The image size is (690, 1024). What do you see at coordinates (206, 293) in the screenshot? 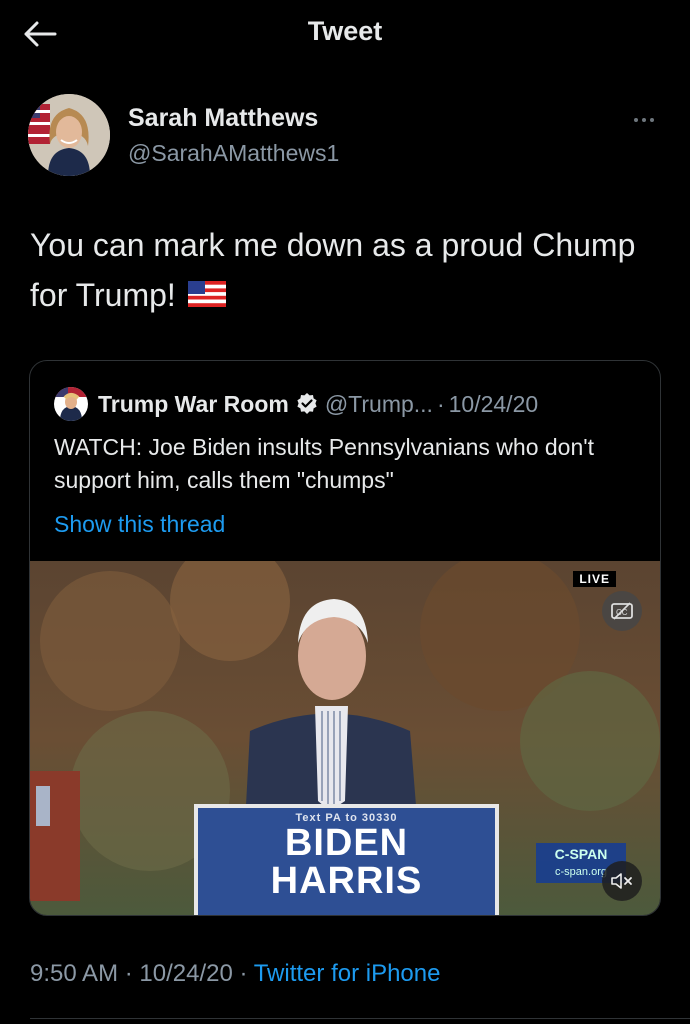
I see `us-flag-icon` at bounding box center [206, 293].